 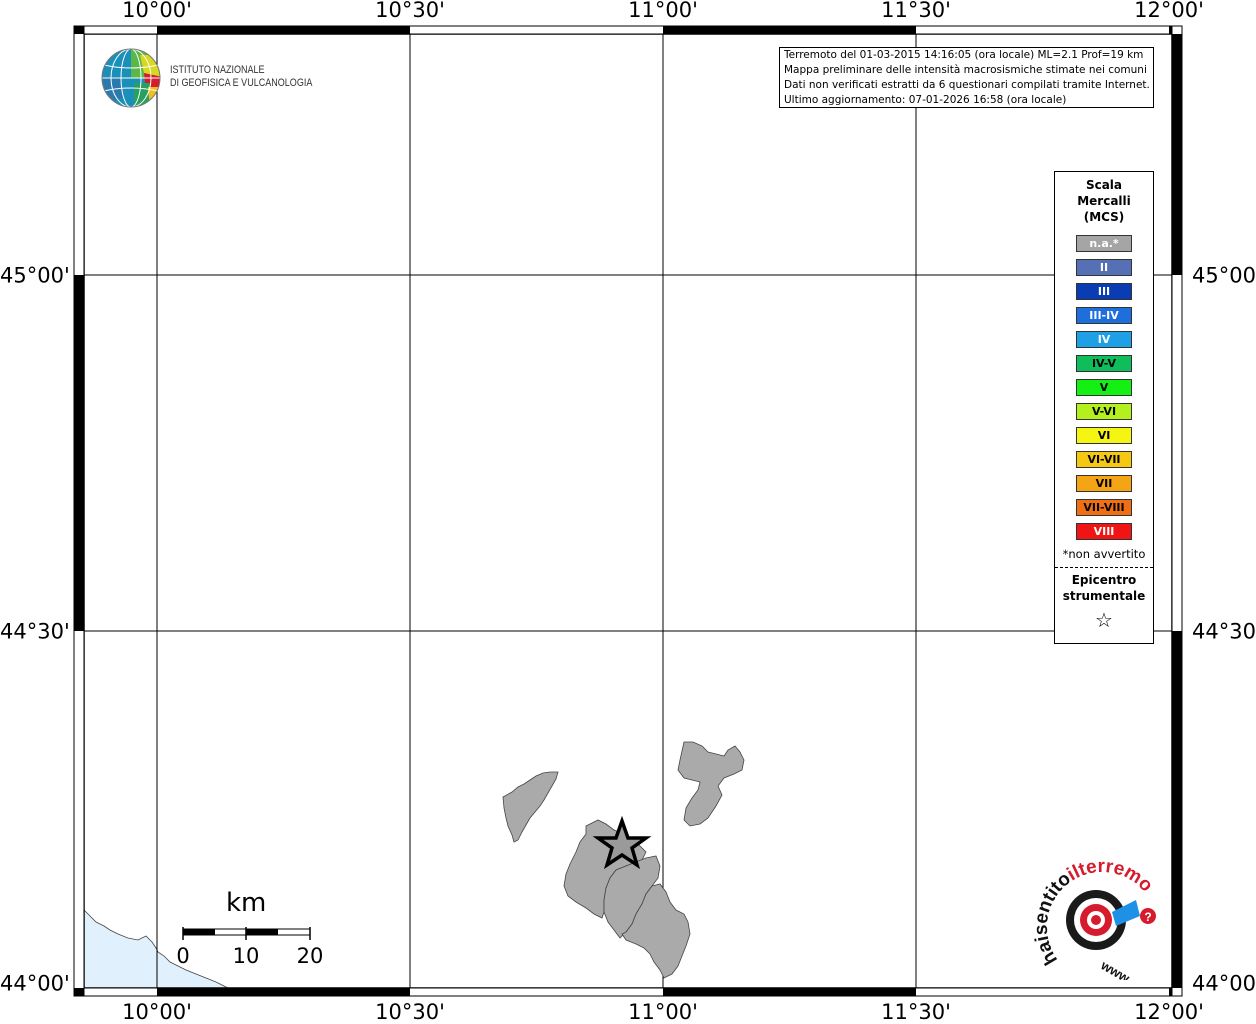 I want to click on legend-swatch: V, so click(x=1104, y=387).